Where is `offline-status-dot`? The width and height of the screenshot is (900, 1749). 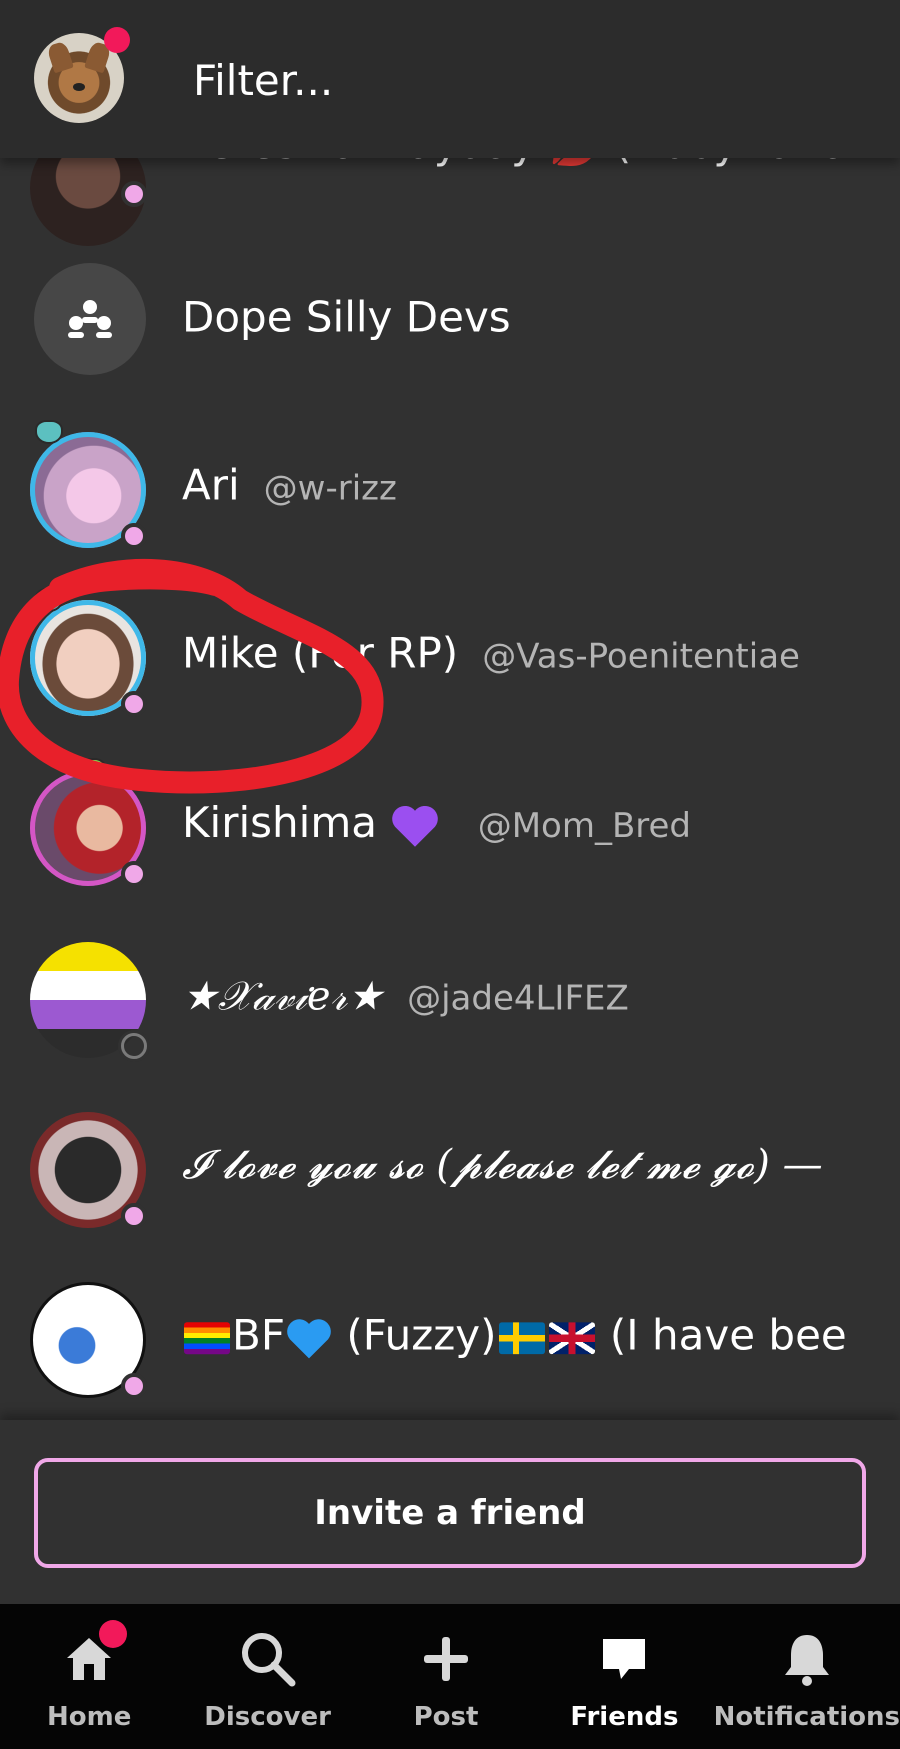 offline-status-dot is located at coordinates (134, 1046).